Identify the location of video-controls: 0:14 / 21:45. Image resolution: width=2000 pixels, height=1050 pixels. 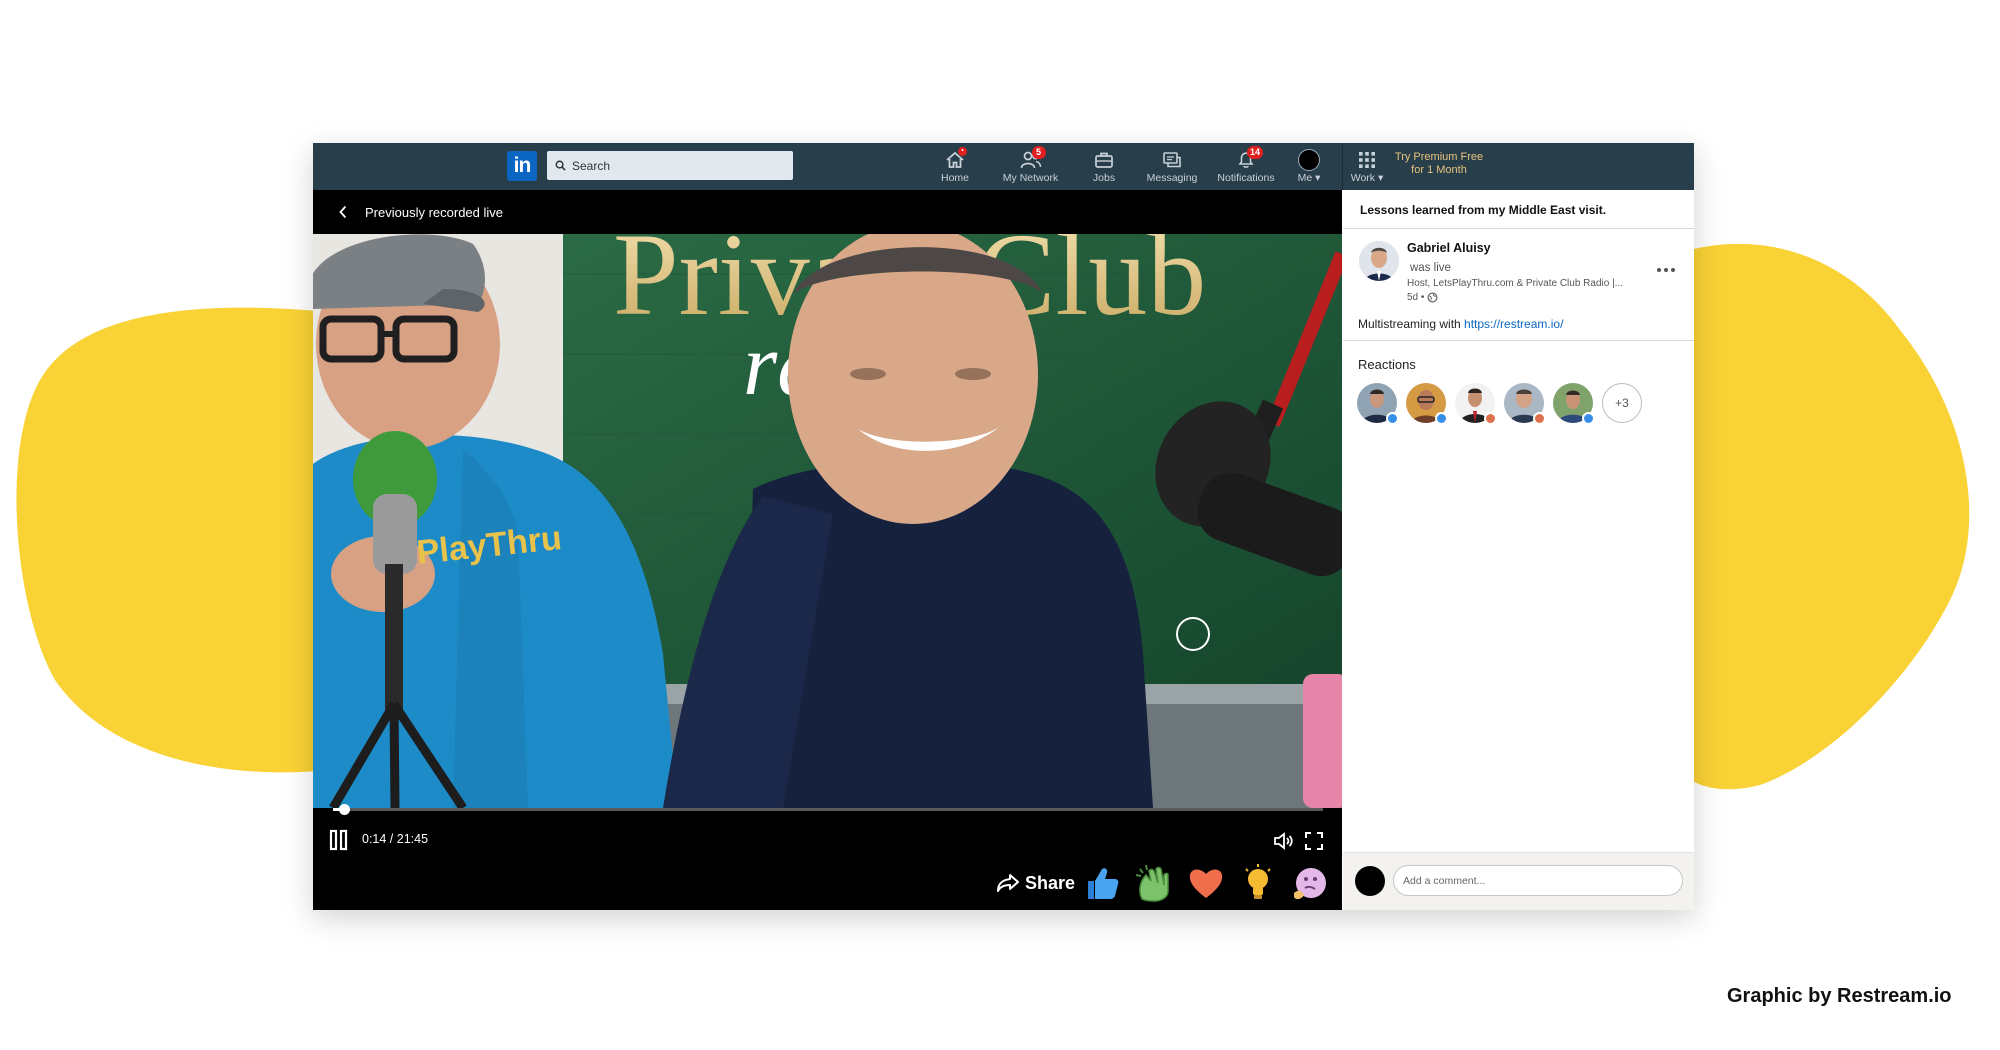
(827, 840).